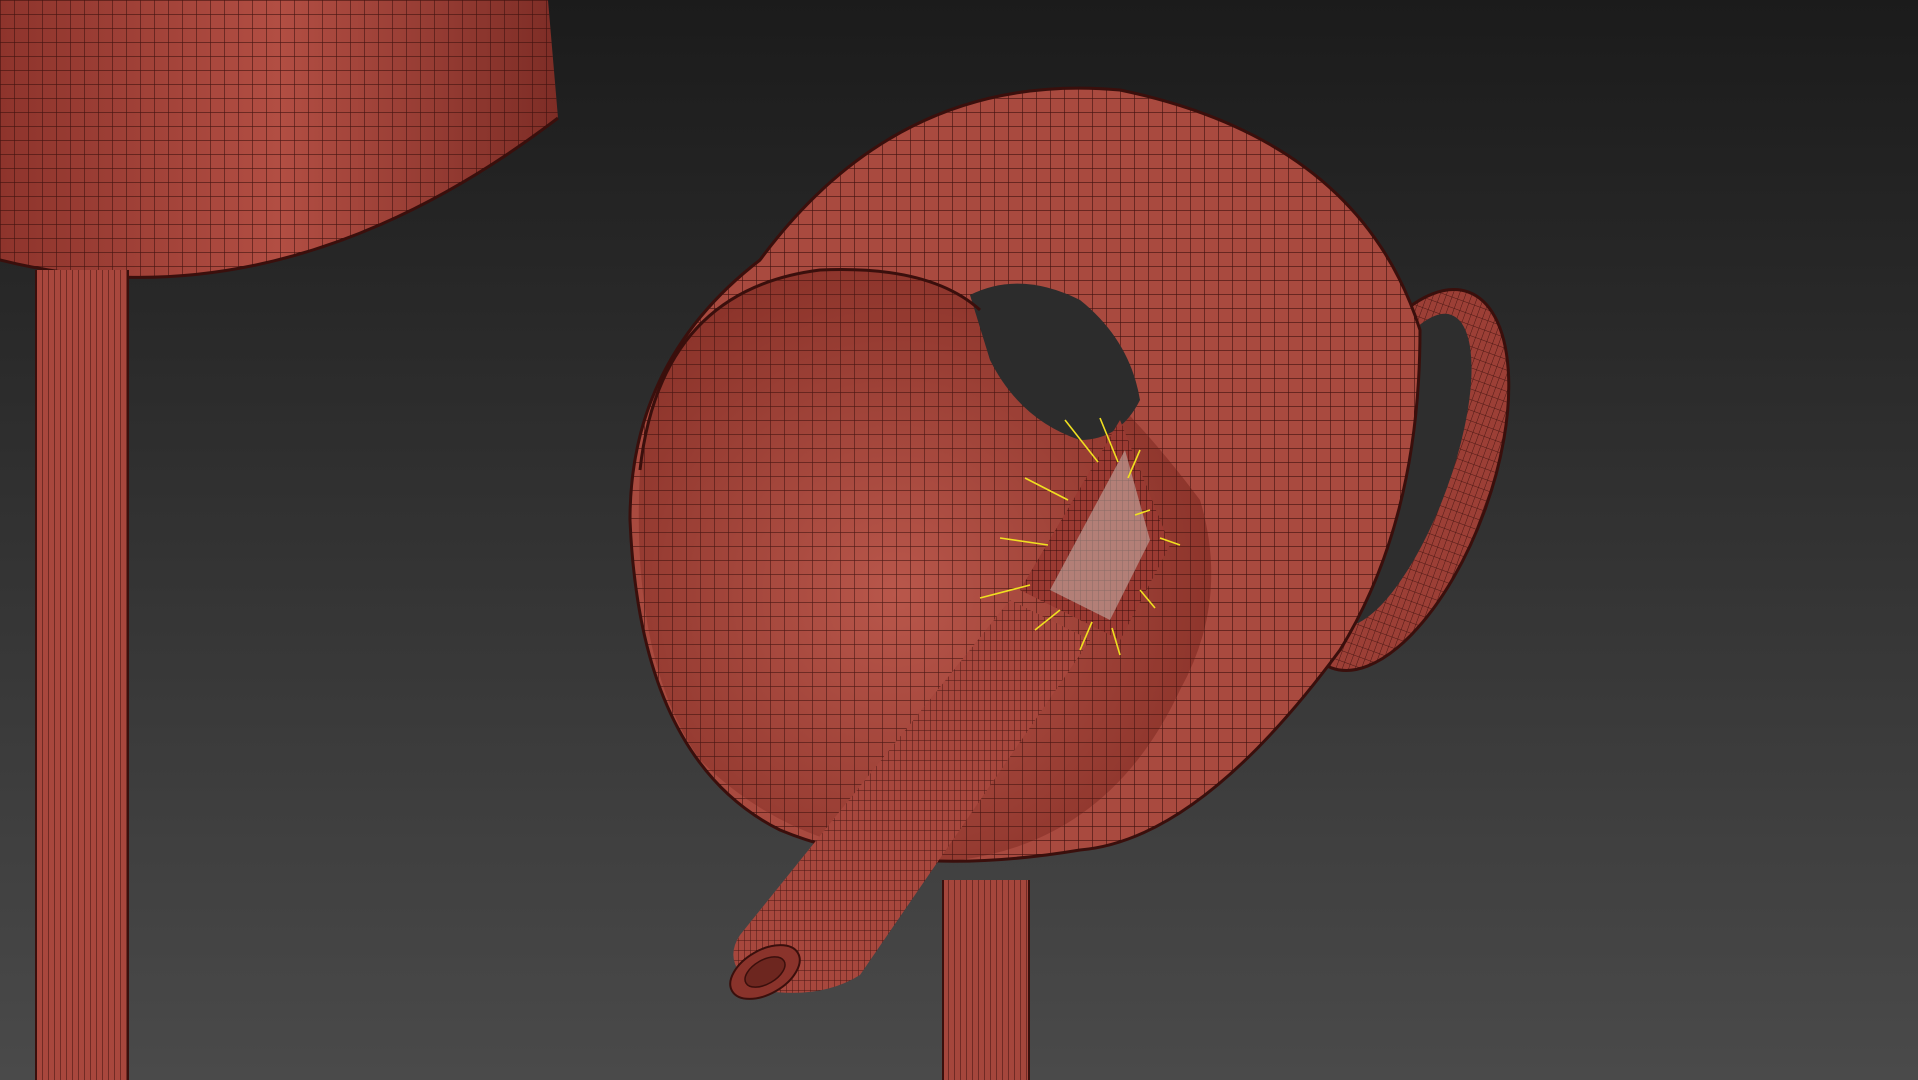 This screenshot has height=1080, width=1918. I want to click on floor-lamp-pole-left, so click(82, 675).